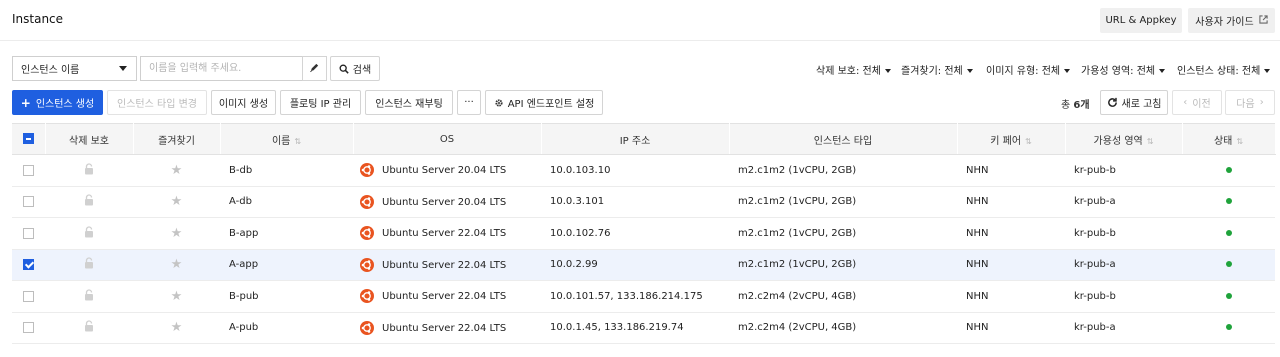  I want to click on next-page-button: 다음 ›, so click(1250, 102).